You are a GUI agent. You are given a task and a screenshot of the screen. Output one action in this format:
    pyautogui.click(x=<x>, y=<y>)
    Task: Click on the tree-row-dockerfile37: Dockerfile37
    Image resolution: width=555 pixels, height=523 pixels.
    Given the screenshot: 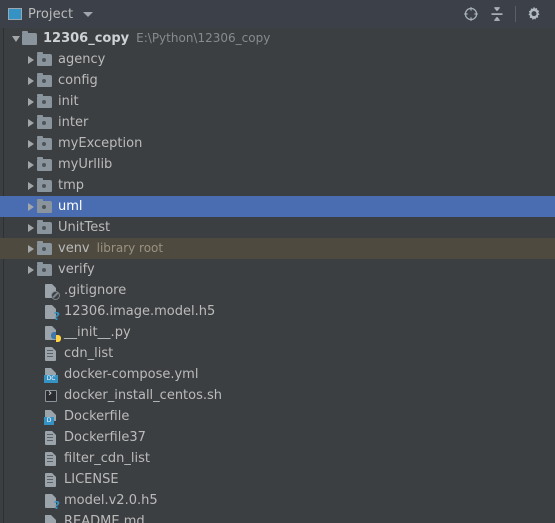 What is the action you would take?
    pyautogui.click(x=277, y=437)
    